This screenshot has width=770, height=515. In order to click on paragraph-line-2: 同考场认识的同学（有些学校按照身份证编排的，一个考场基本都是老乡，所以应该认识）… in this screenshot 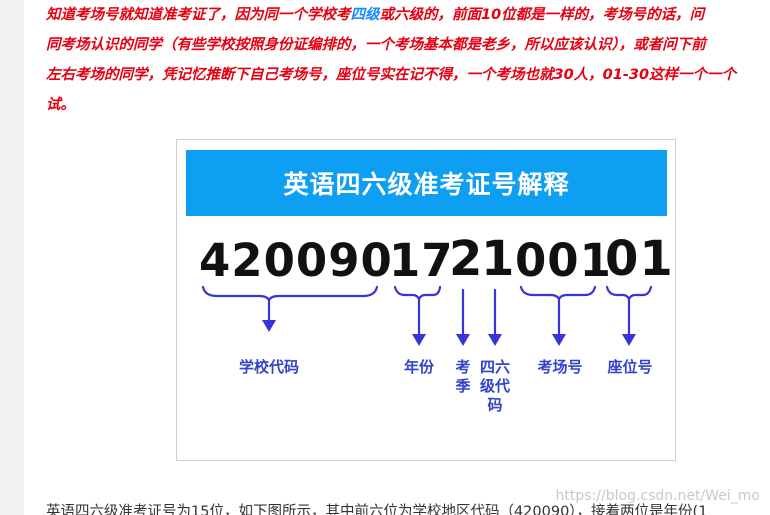, I will do `click(376, 45)`.